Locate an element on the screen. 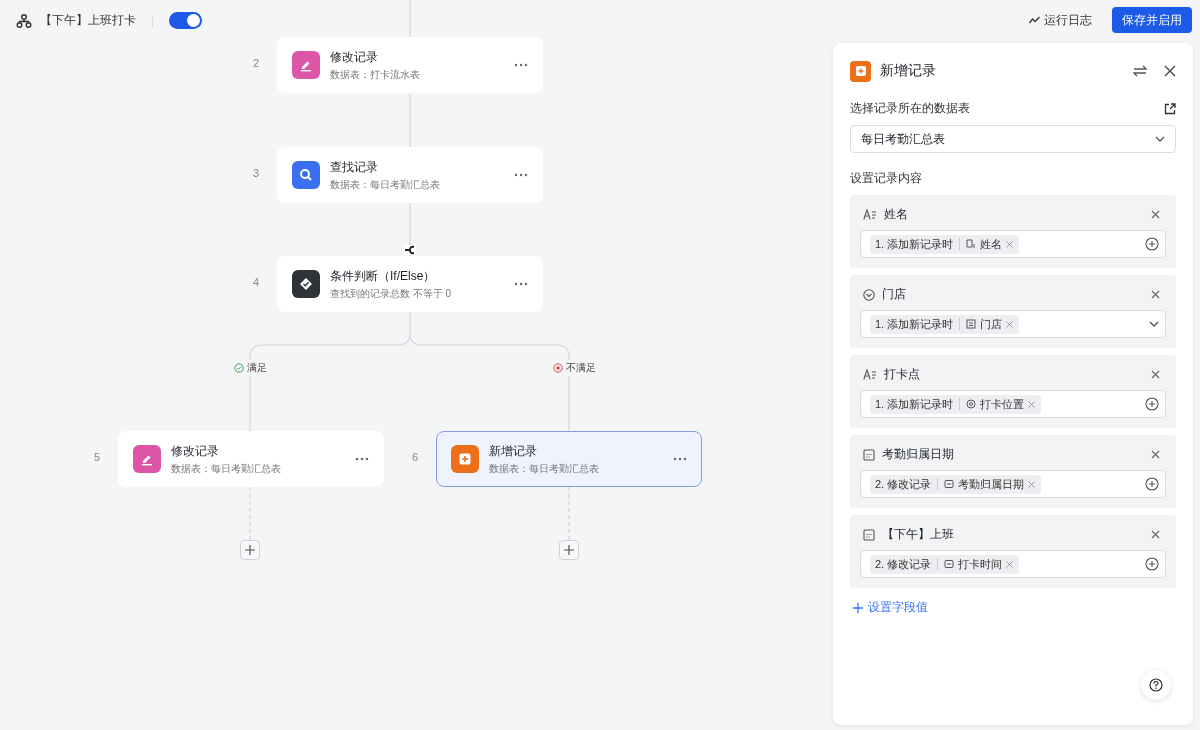 The height and width of the screenshot is (730, 1200). field-value-input: 1. 添加新记录时 姓名 is located at coordinates (1013, 244).